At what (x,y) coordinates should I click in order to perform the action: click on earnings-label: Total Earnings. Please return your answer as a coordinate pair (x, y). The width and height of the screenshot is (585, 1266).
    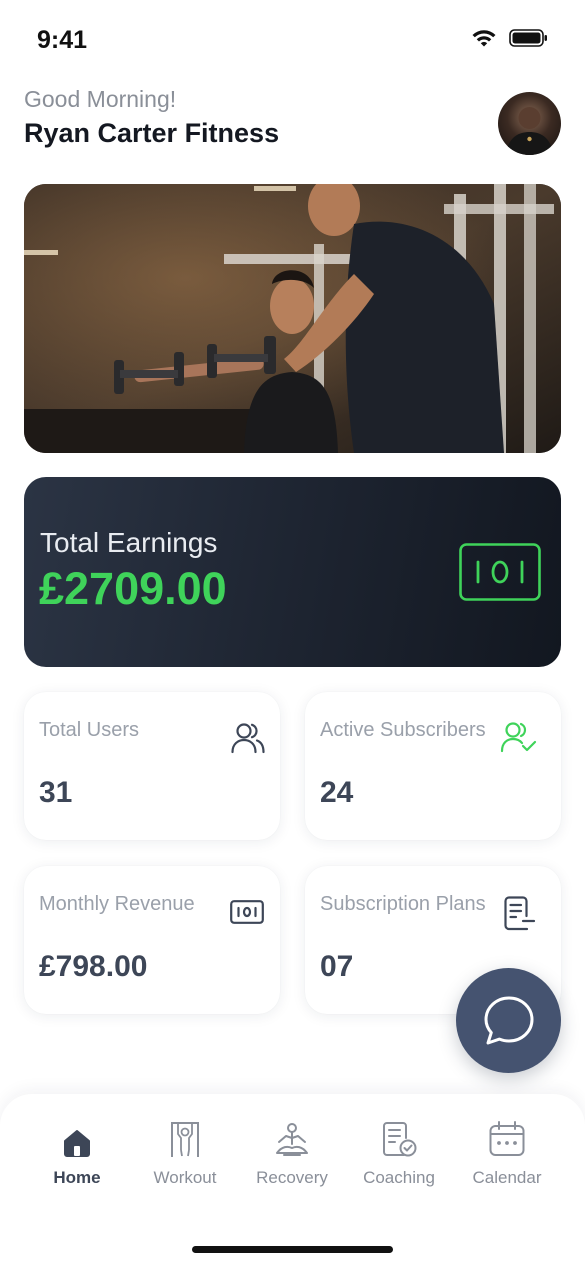
    Looking at the image, I should click on (129, 542).